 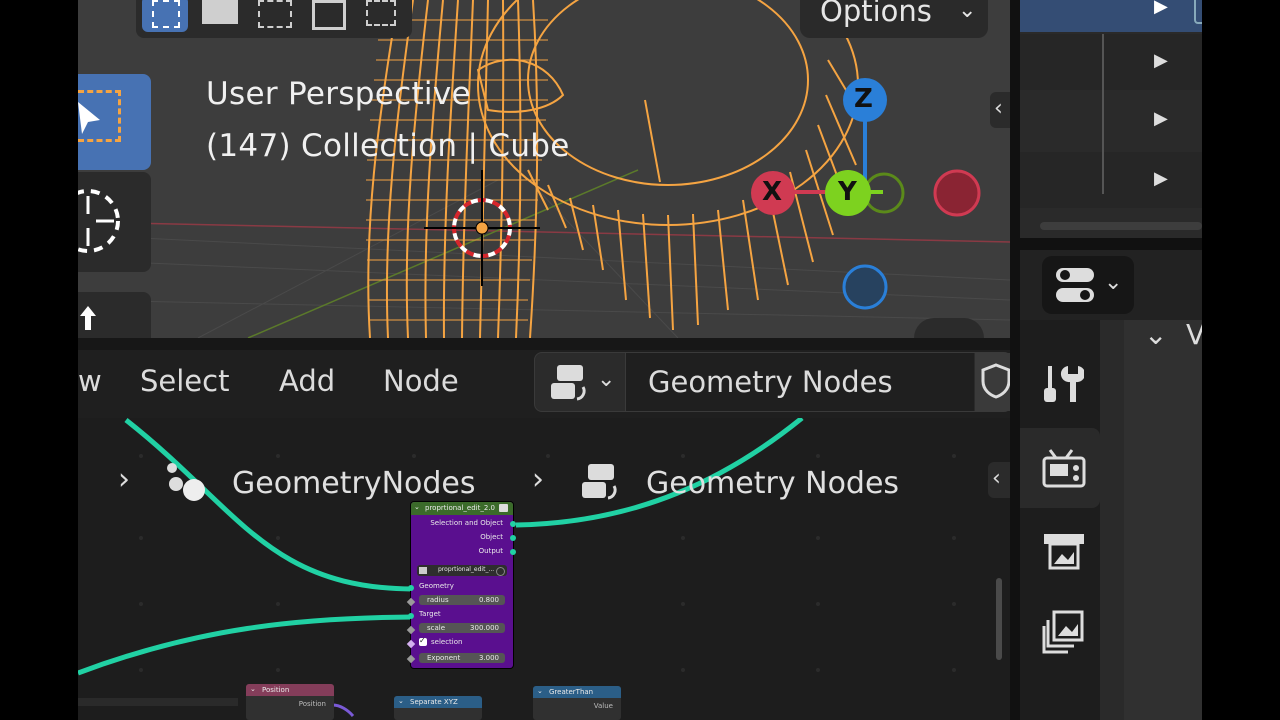 I want to click on outliner: ▶ ▶ ▶ ▶, so click(x=1111, y=119).